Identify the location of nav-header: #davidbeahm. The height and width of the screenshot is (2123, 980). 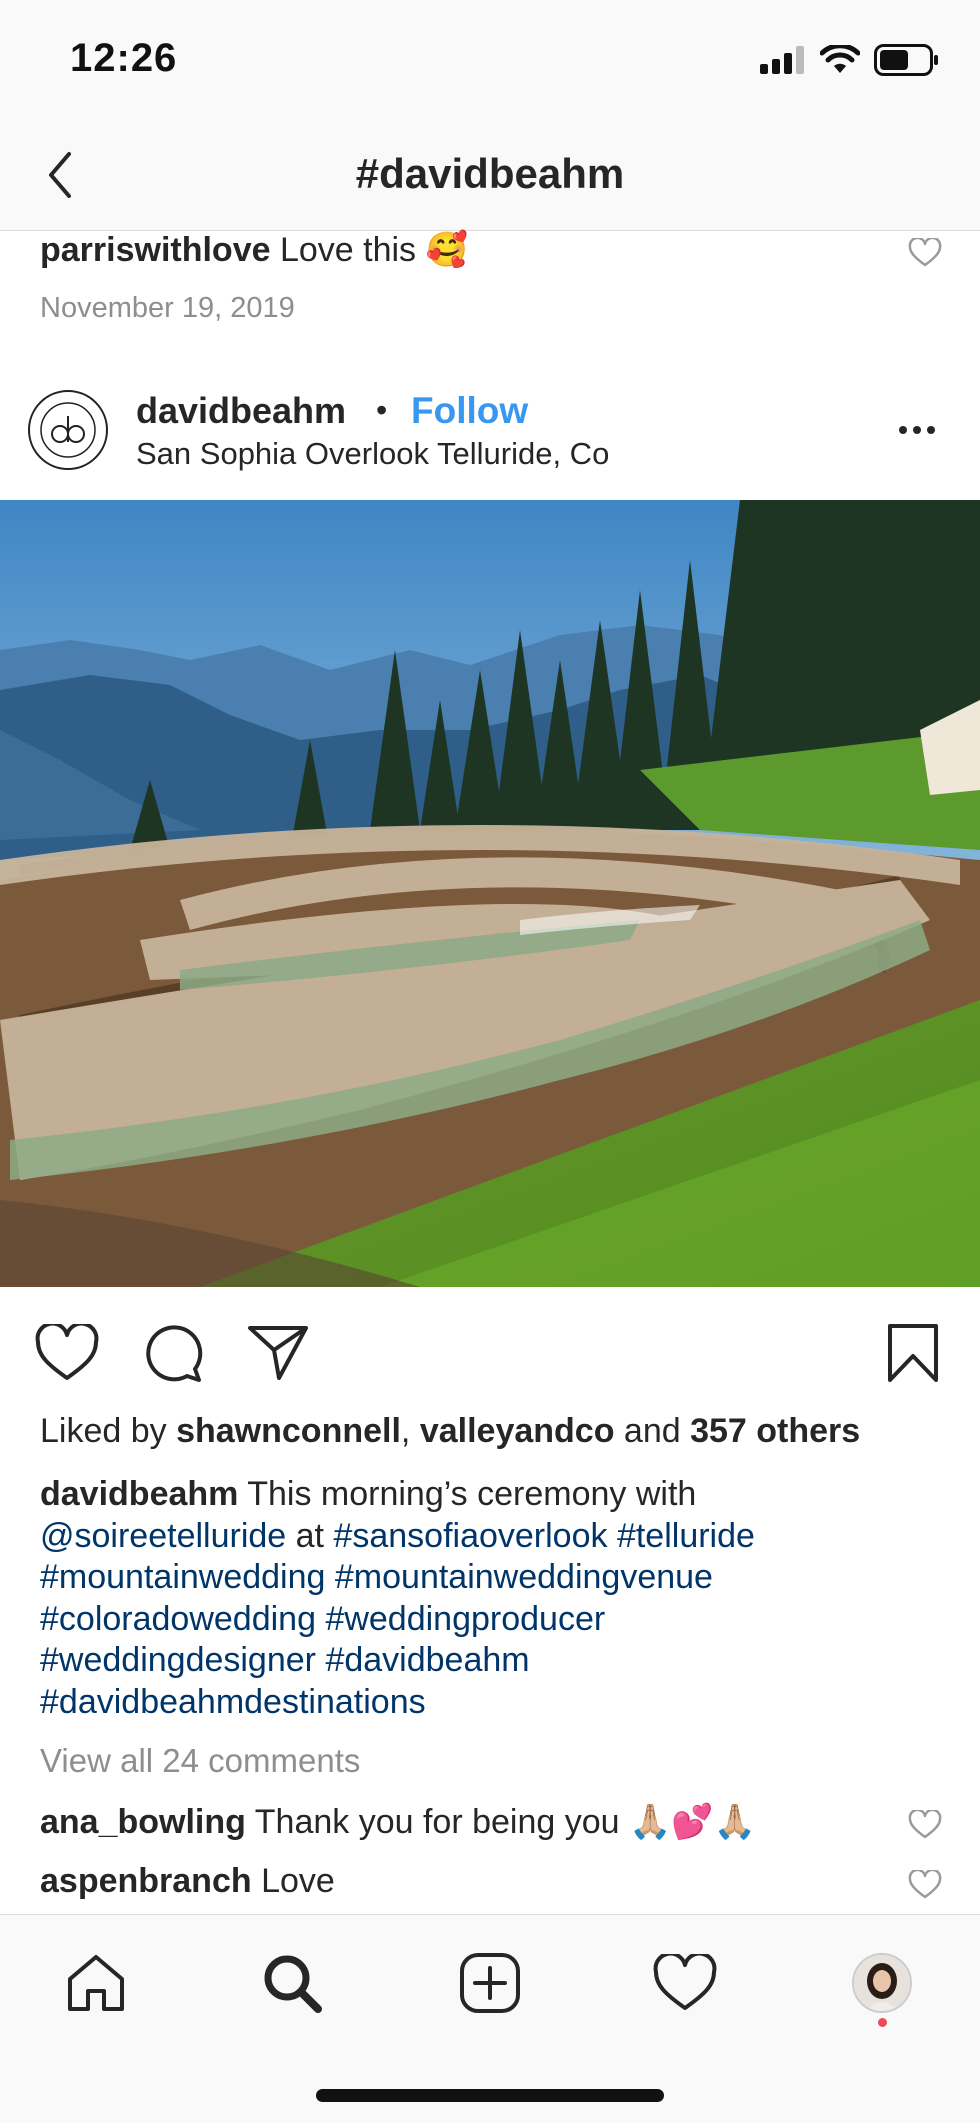
(490, 175).